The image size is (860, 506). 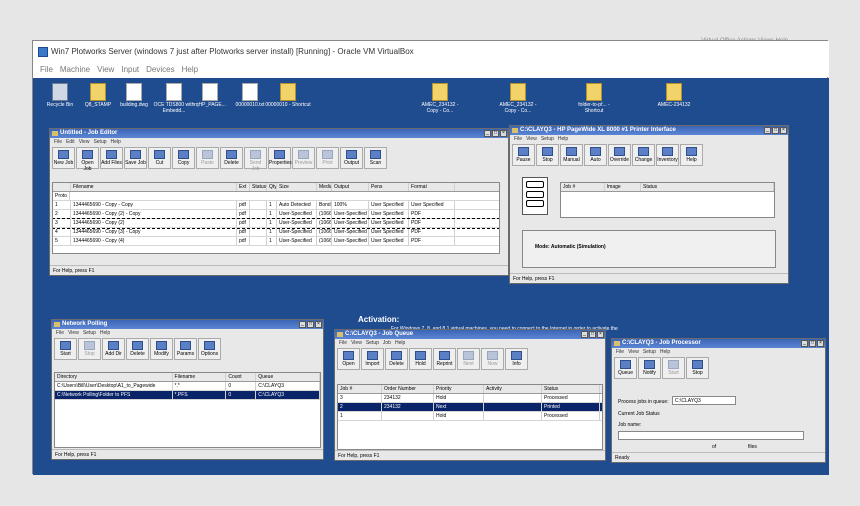 I want to click on params-button: Params, so click(x=185, y=349).